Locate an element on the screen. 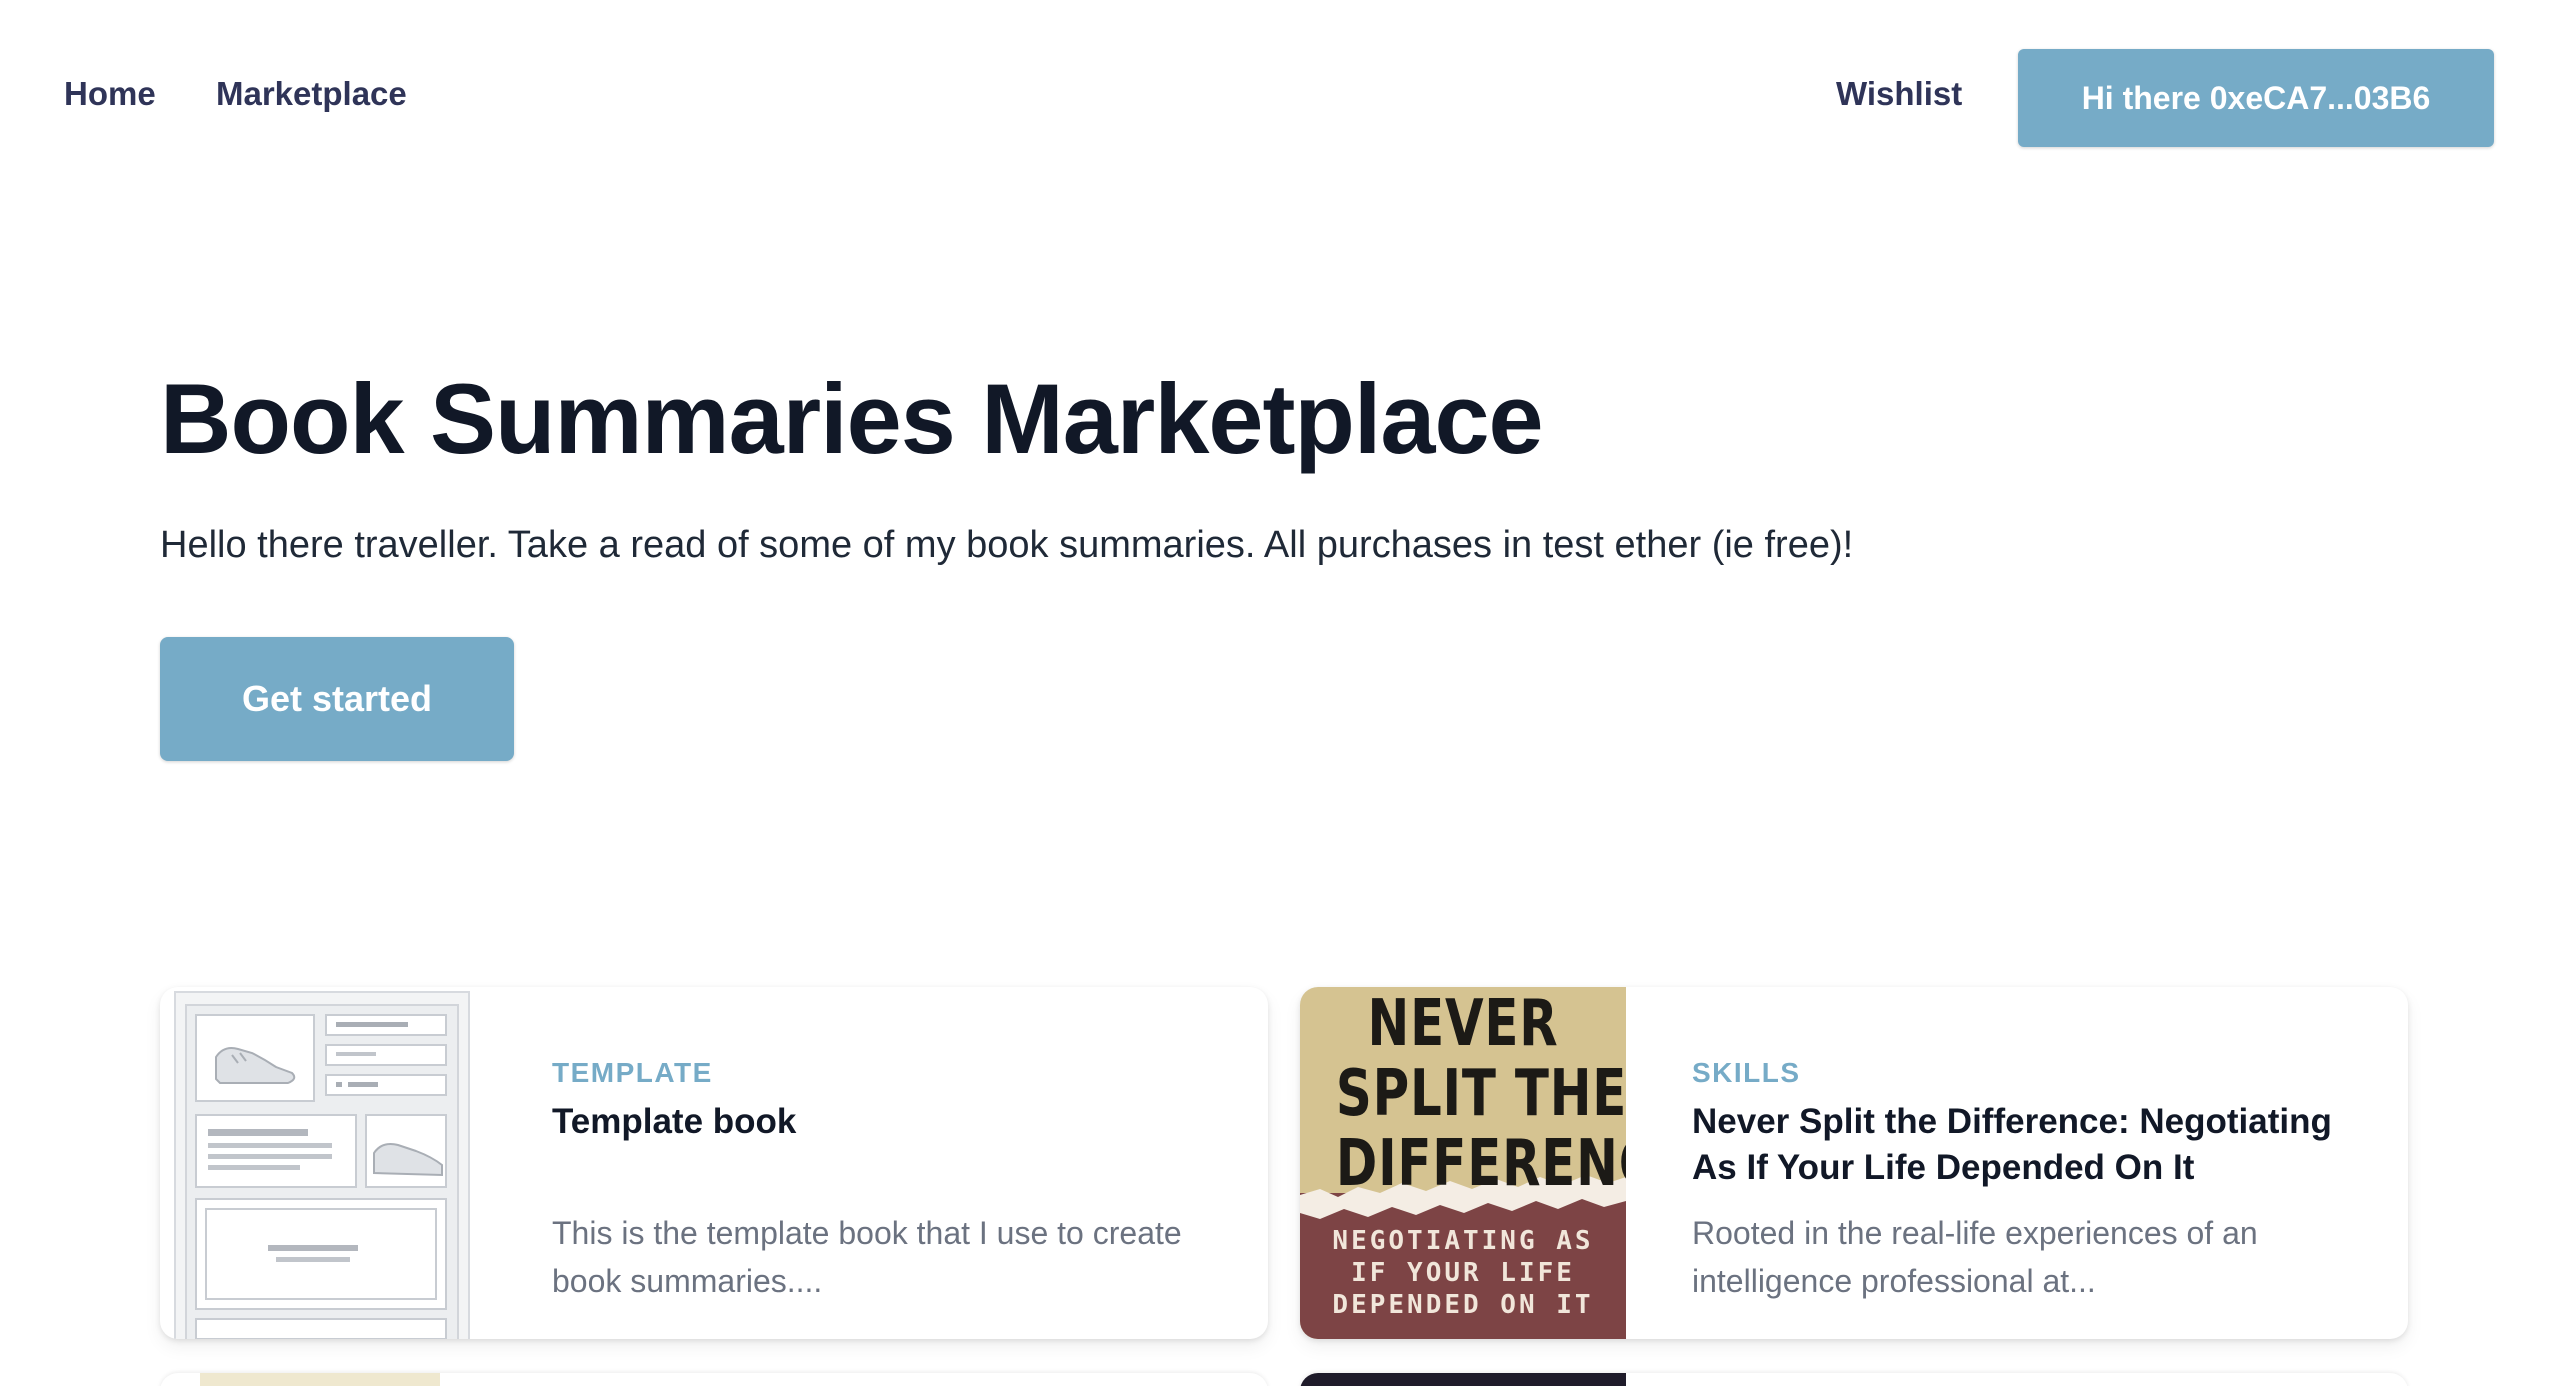  nav-home-link: Home is located at coordinates (110, 94).